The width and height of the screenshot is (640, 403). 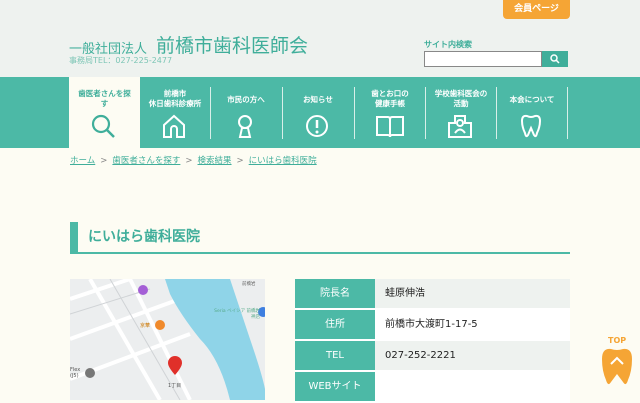 I want to click on table-row: WEBサイト, so click(x=432, y=387).